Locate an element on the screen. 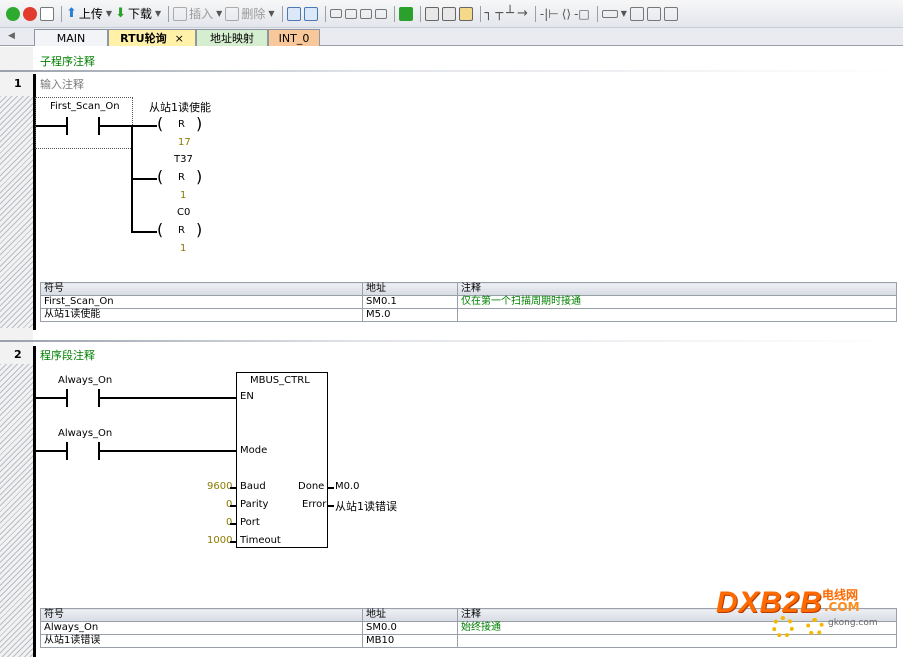 The width and height of the screenshot is (903, 657). watermark: DXB2B 电线网 .COM gkong.com is located at coordinates (806, 618).